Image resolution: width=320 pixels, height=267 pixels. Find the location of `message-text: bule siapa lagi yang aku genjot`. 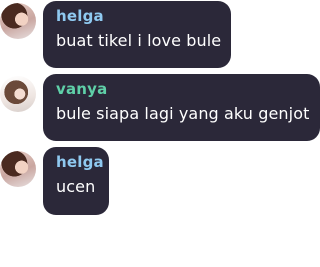

message-text: bule siapa lagi yang aku genjot is located at coordinates (183, 113).